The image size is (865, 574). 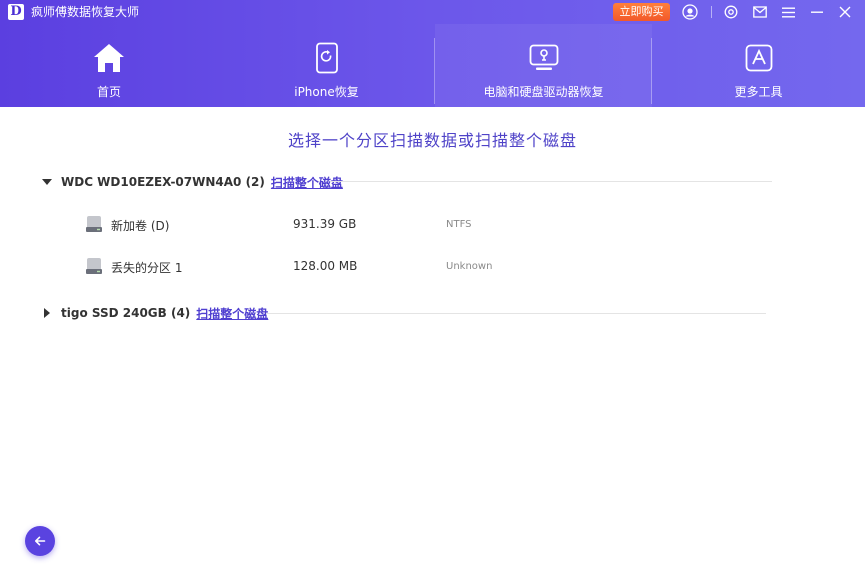 I want to click on caret-down-icon, so click(x=48, y=182).